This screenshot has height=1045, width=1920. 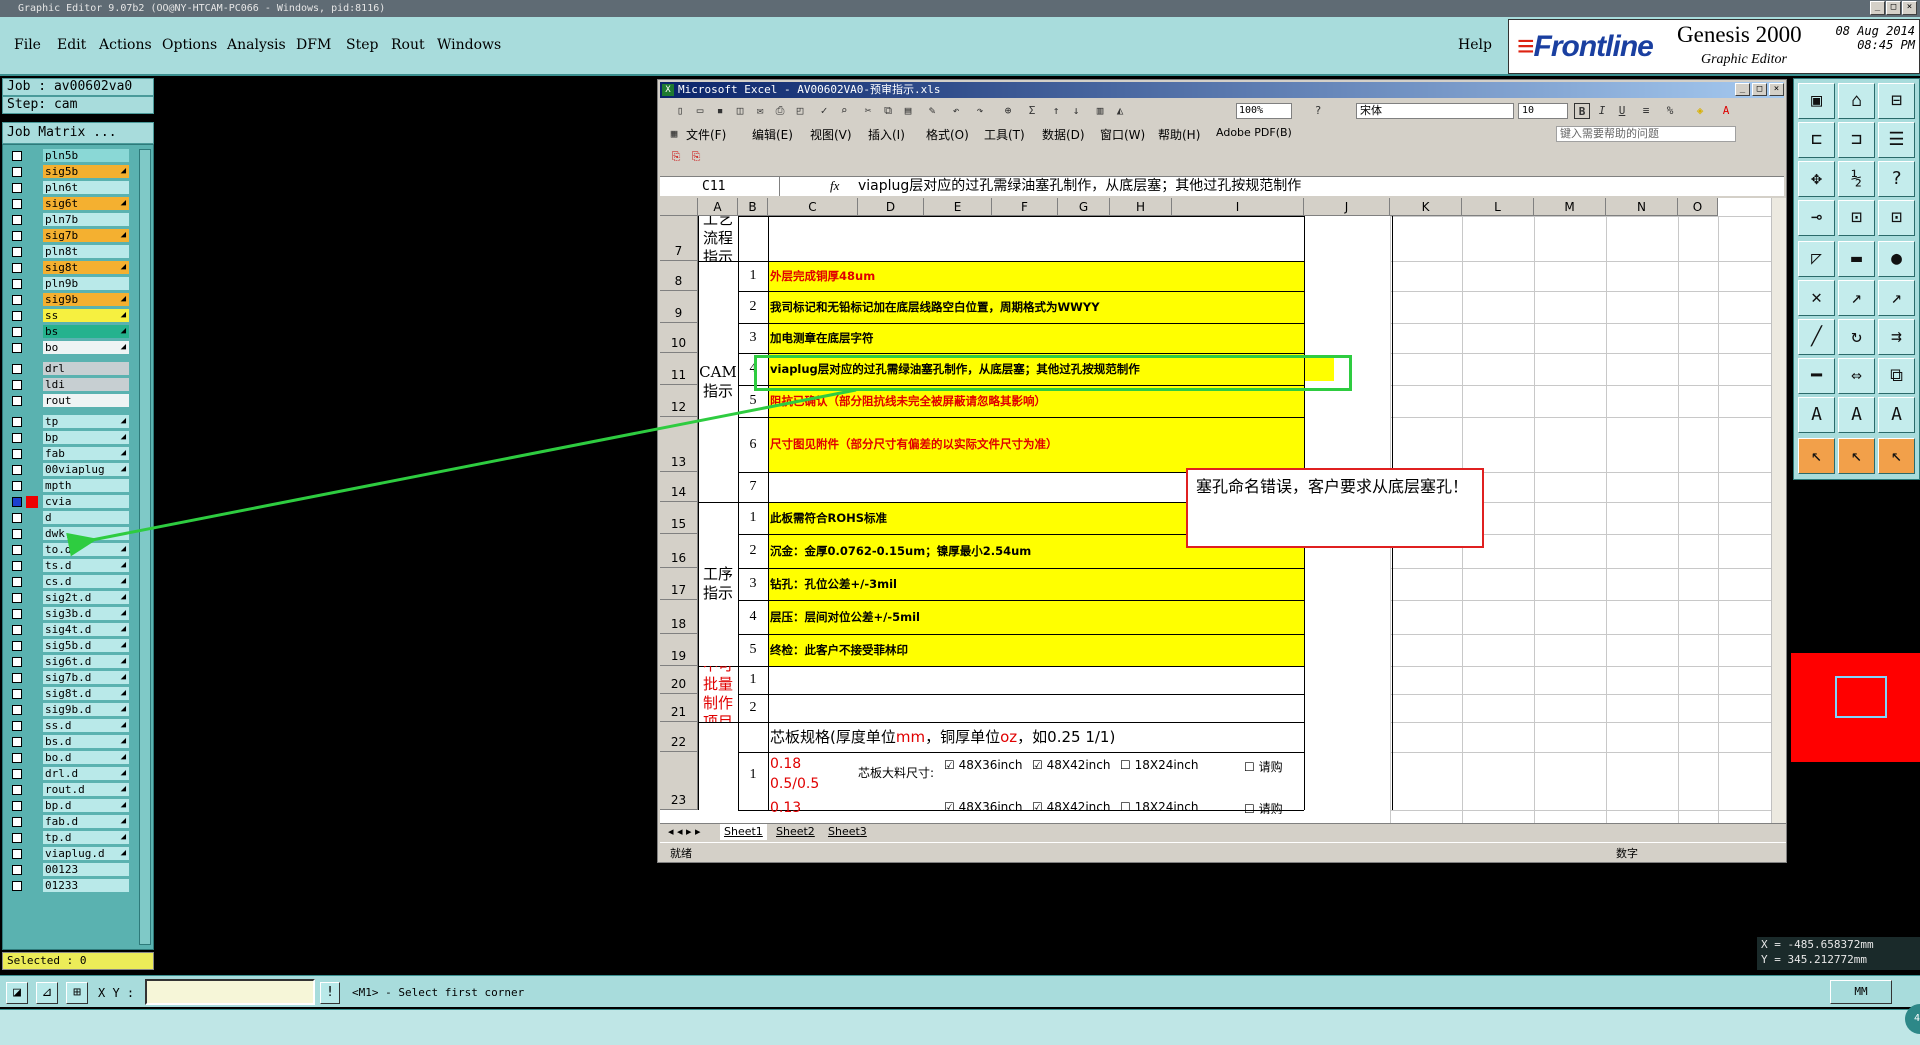 I want to click on column-header: D, so click(x=891, y=207).